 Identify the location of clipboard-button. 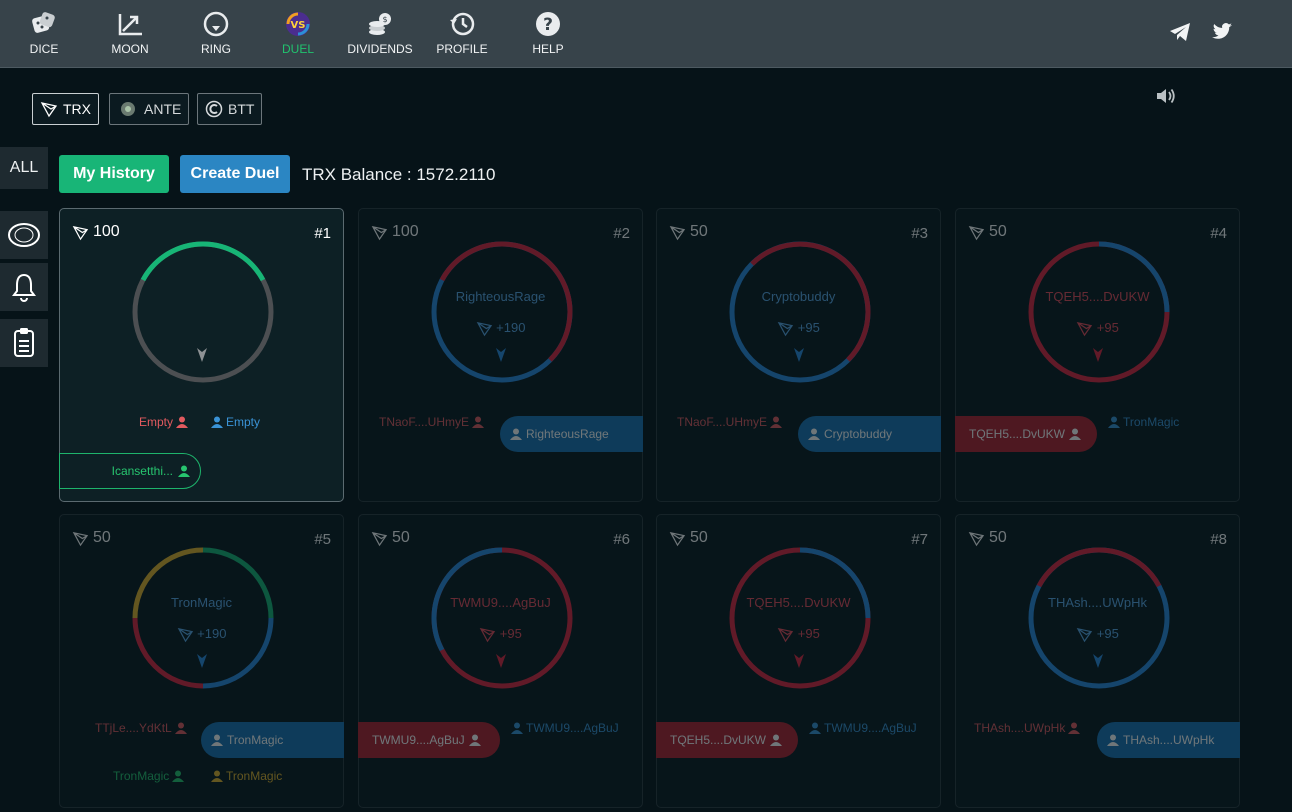
(24, 343).